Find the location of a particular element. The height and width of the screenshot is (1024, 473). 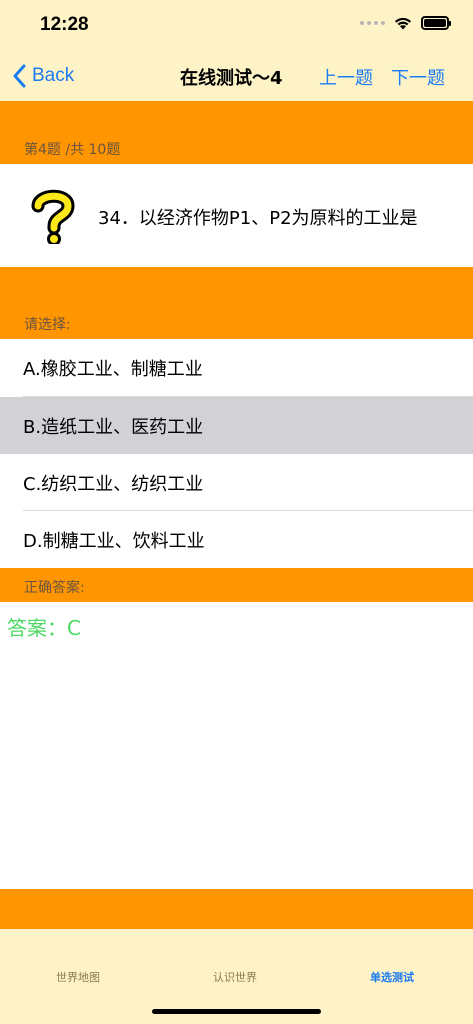

page-title: 在线测试～4 is located at coordinates (231, 78).